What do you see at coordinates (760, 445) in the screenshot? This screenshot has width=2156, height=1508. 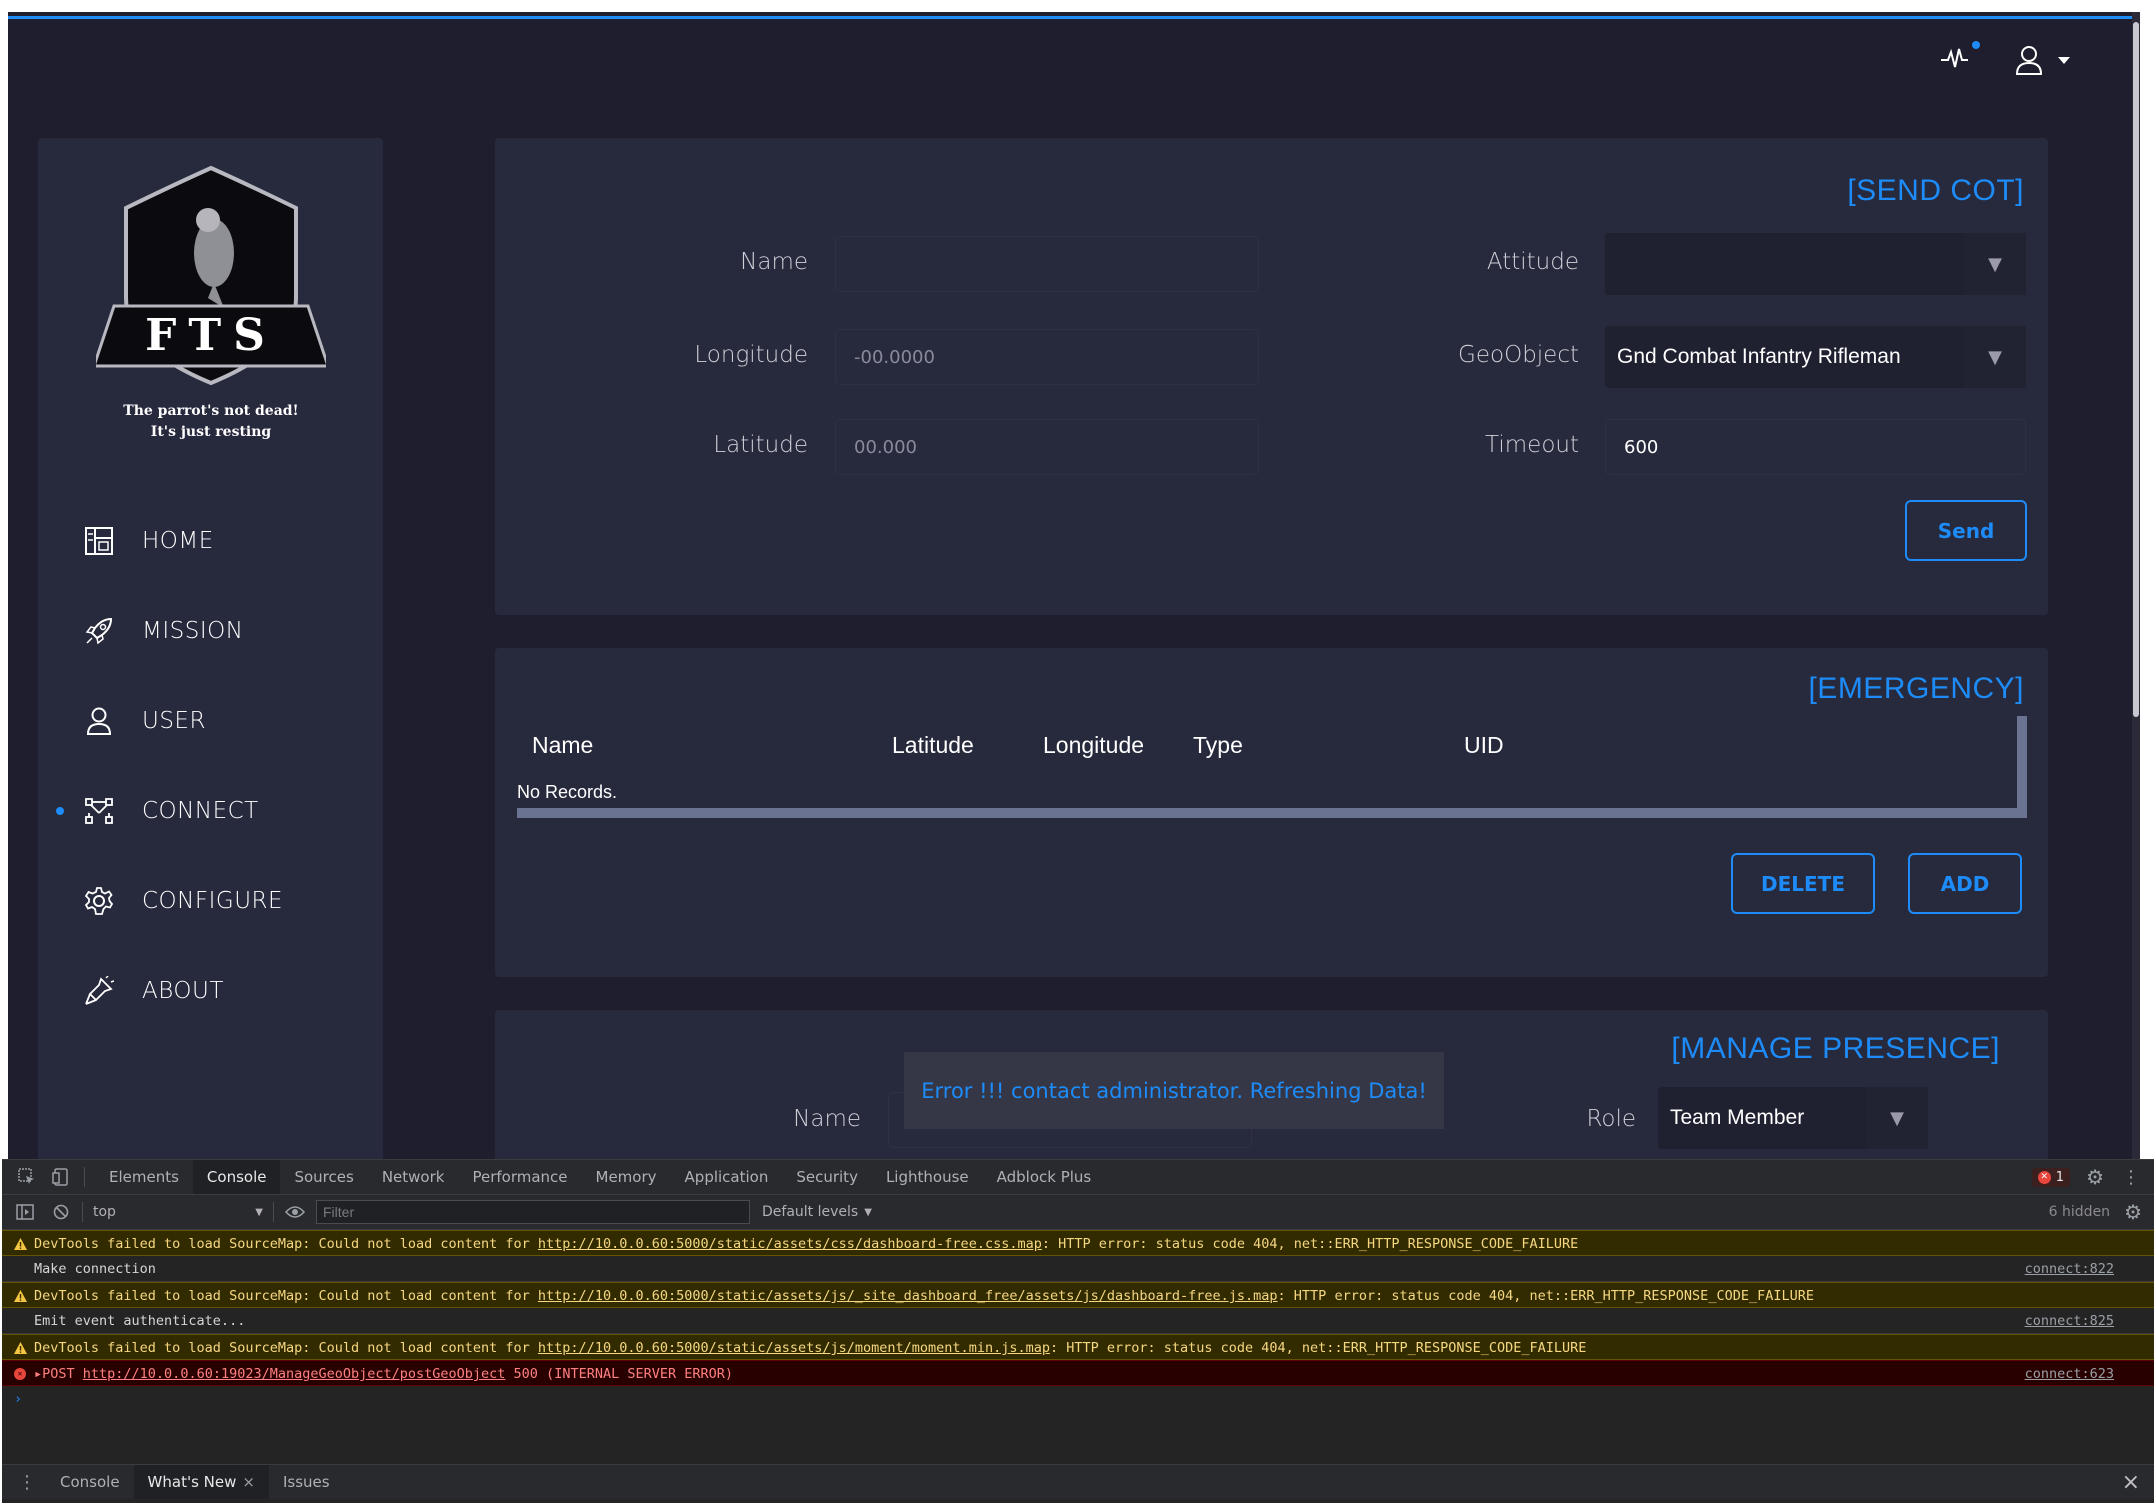 I see `latitude-label: Latitude` at bounding box center [760, 445].